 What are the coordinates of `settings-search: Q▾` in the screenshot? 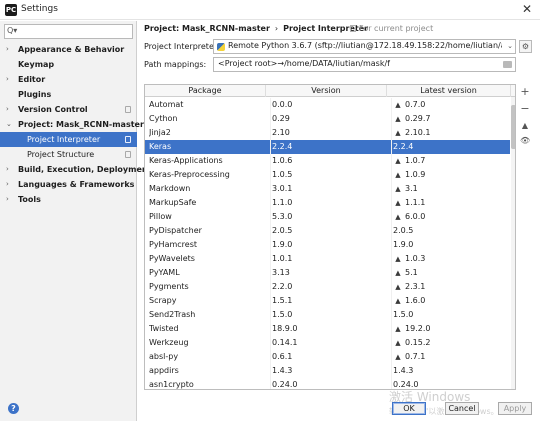 It's located at (68, 31).